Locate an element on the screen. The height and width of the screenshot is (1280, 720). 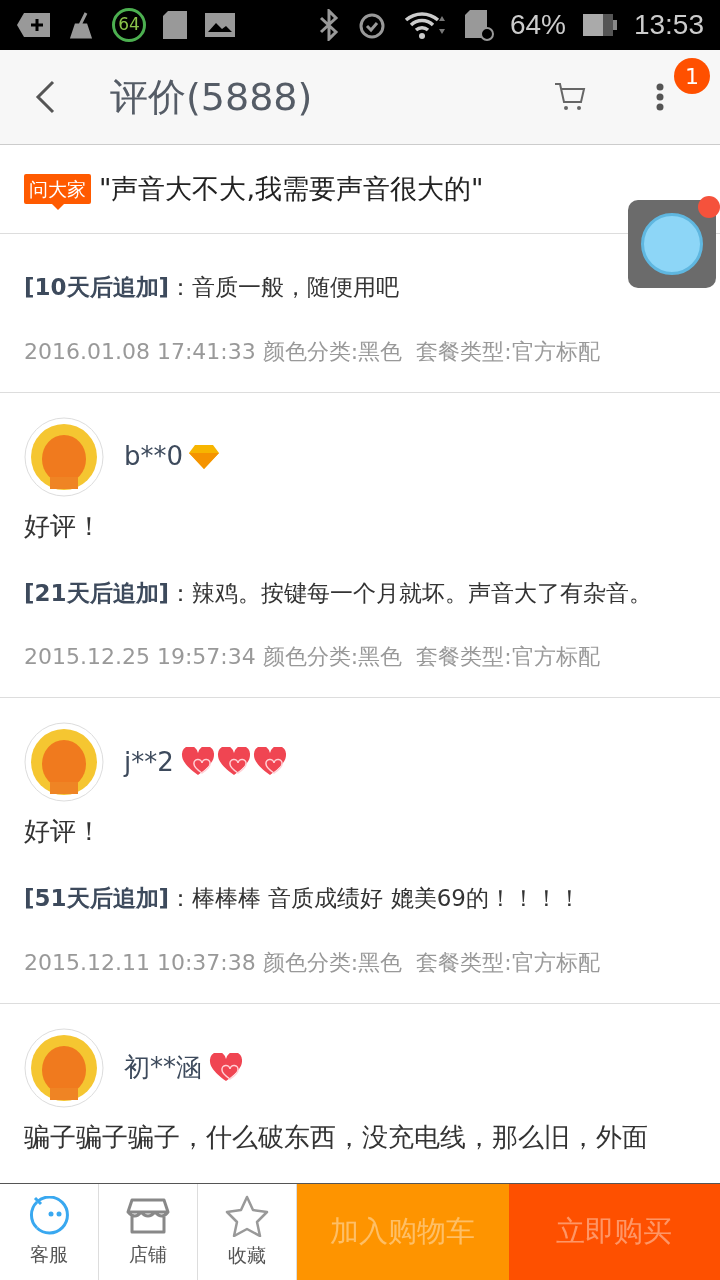
question-text: "声音大不大,我需要声音很大的" is located at coordinates (291, 189).